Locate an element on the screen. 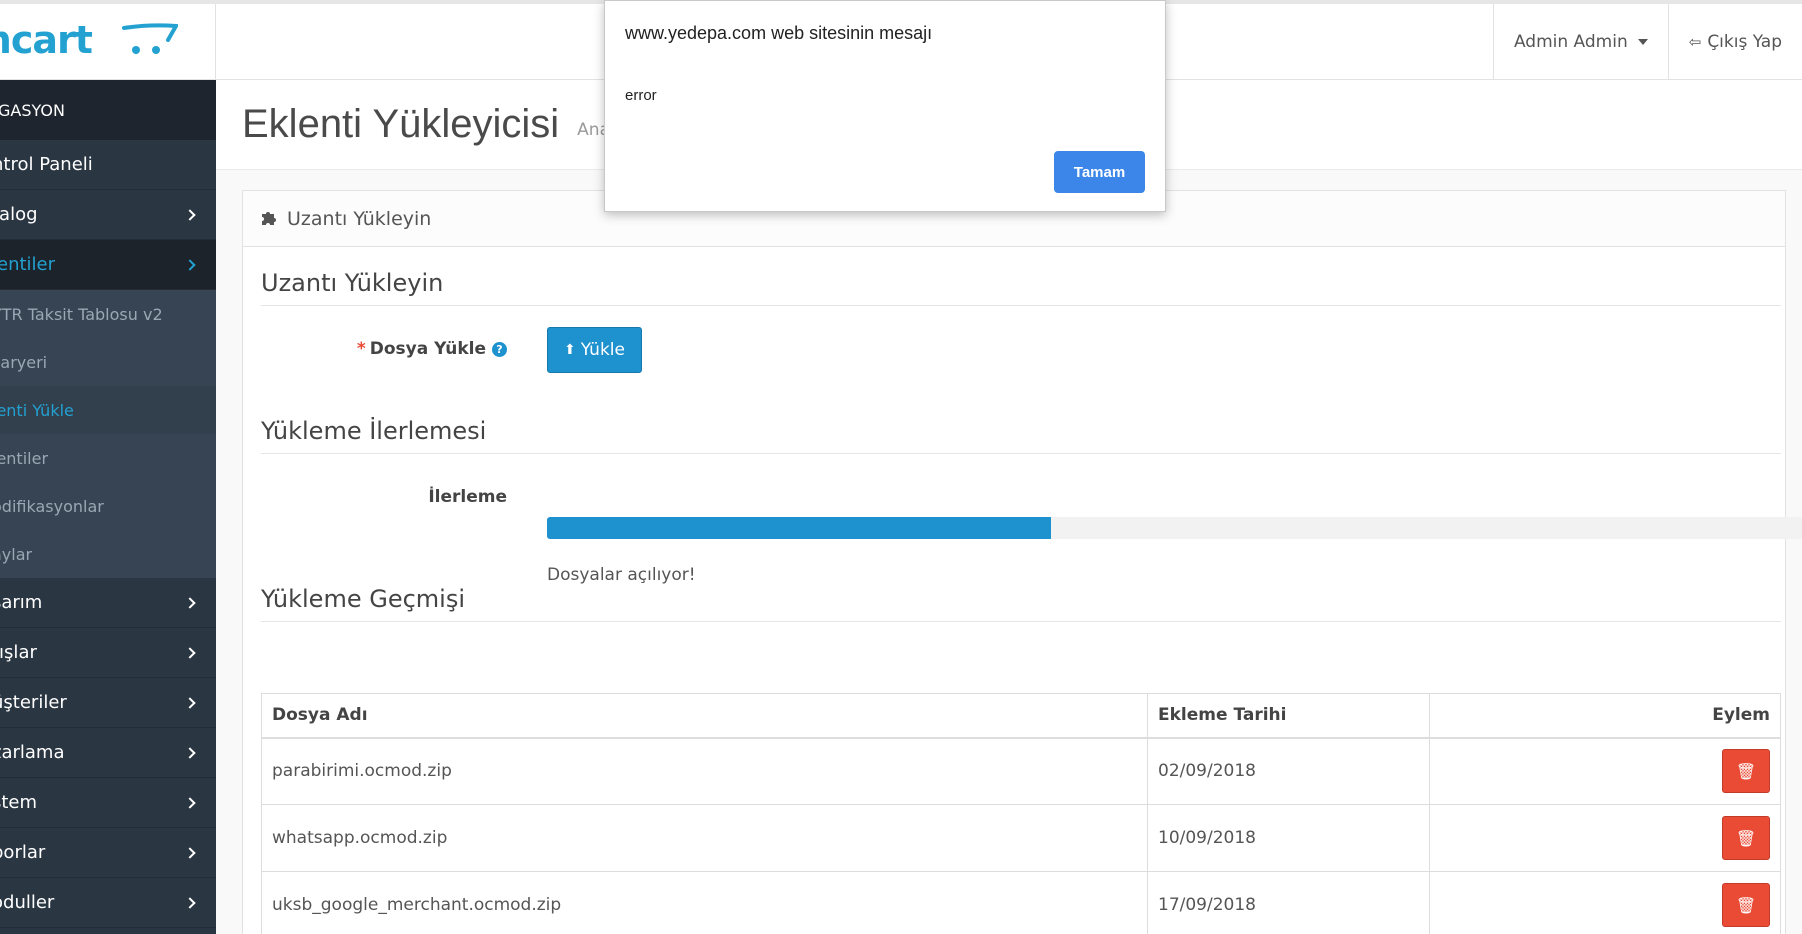 The image size is (1802, 934). upload-icon: ⬆ is located at coordinates (570, 350).